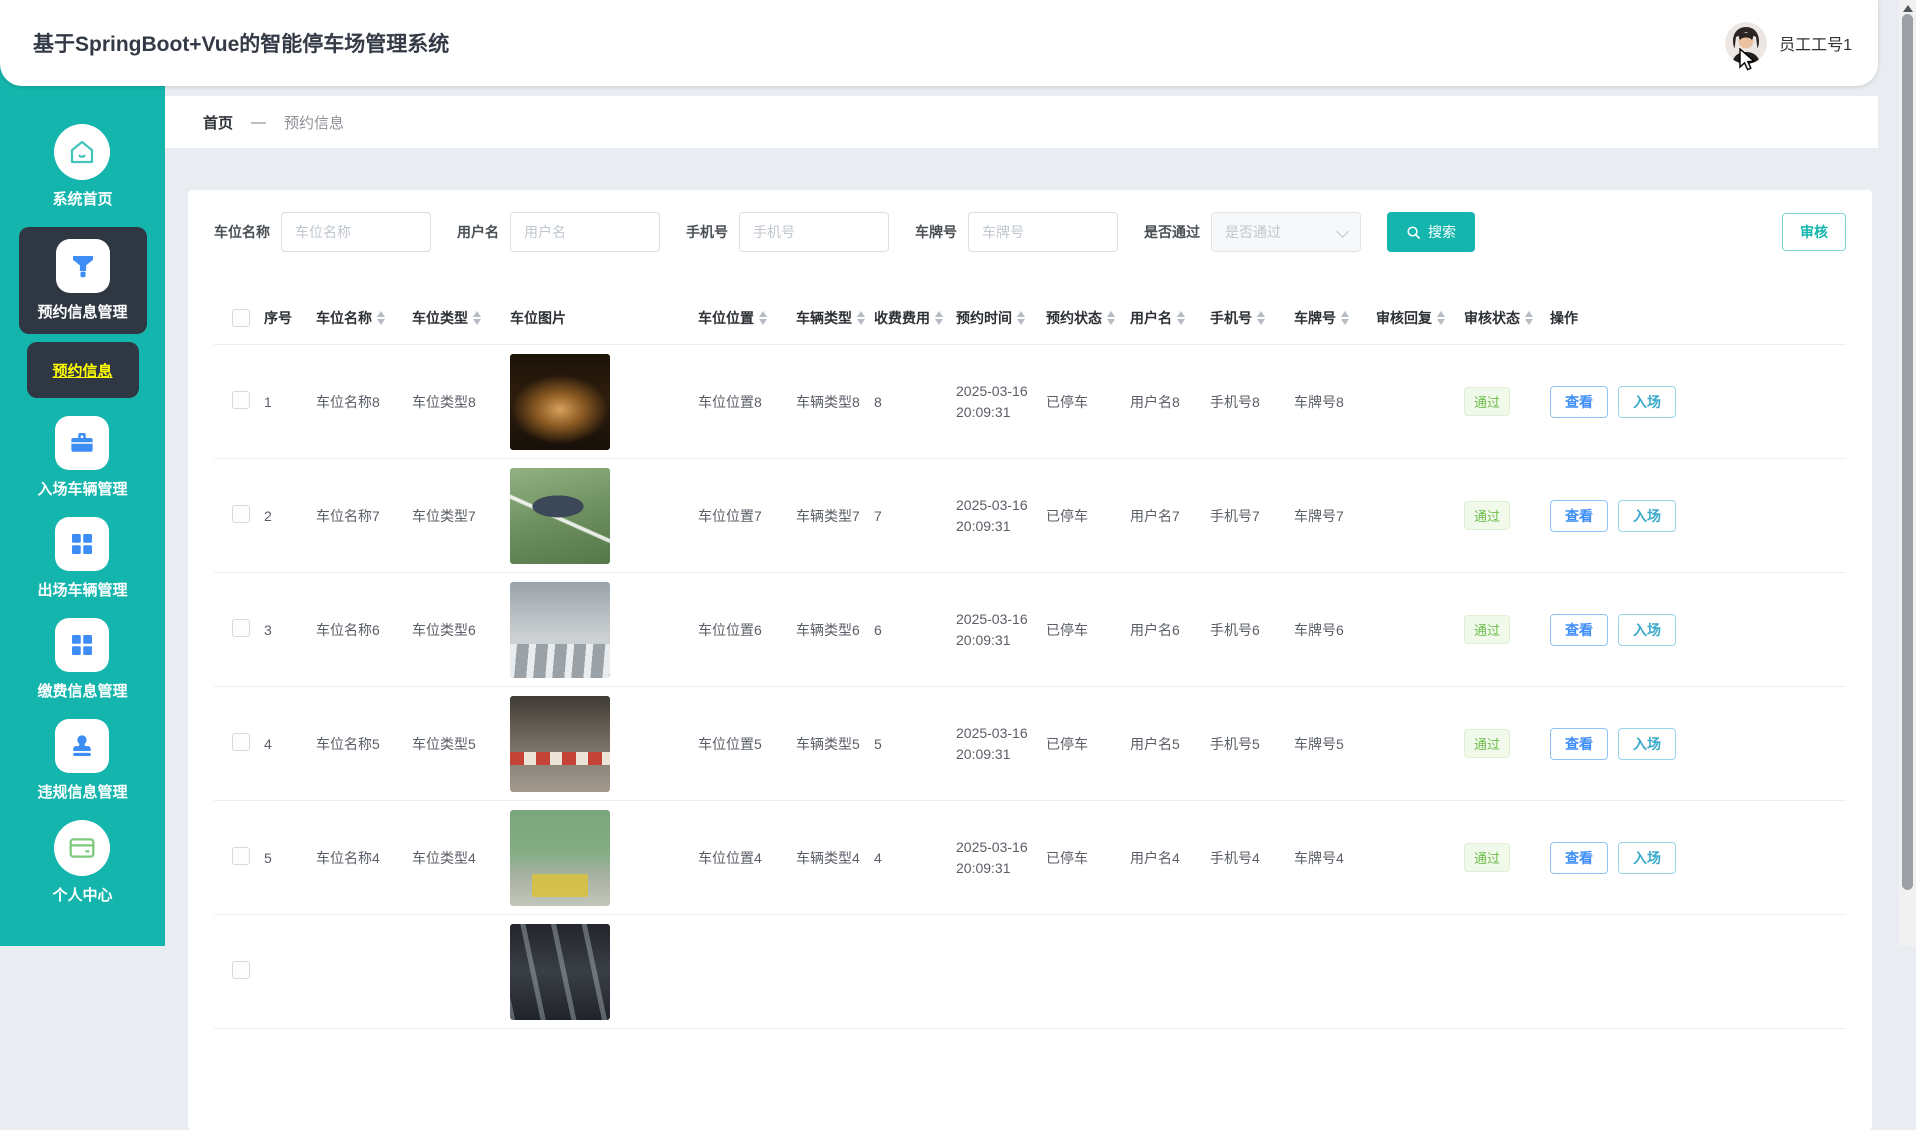 This screenshot has height=1130, width=1916. Describe the element at coordinates (1907, 8) in the screenshot. I see `scroll-up-arrow-icon` at that location.